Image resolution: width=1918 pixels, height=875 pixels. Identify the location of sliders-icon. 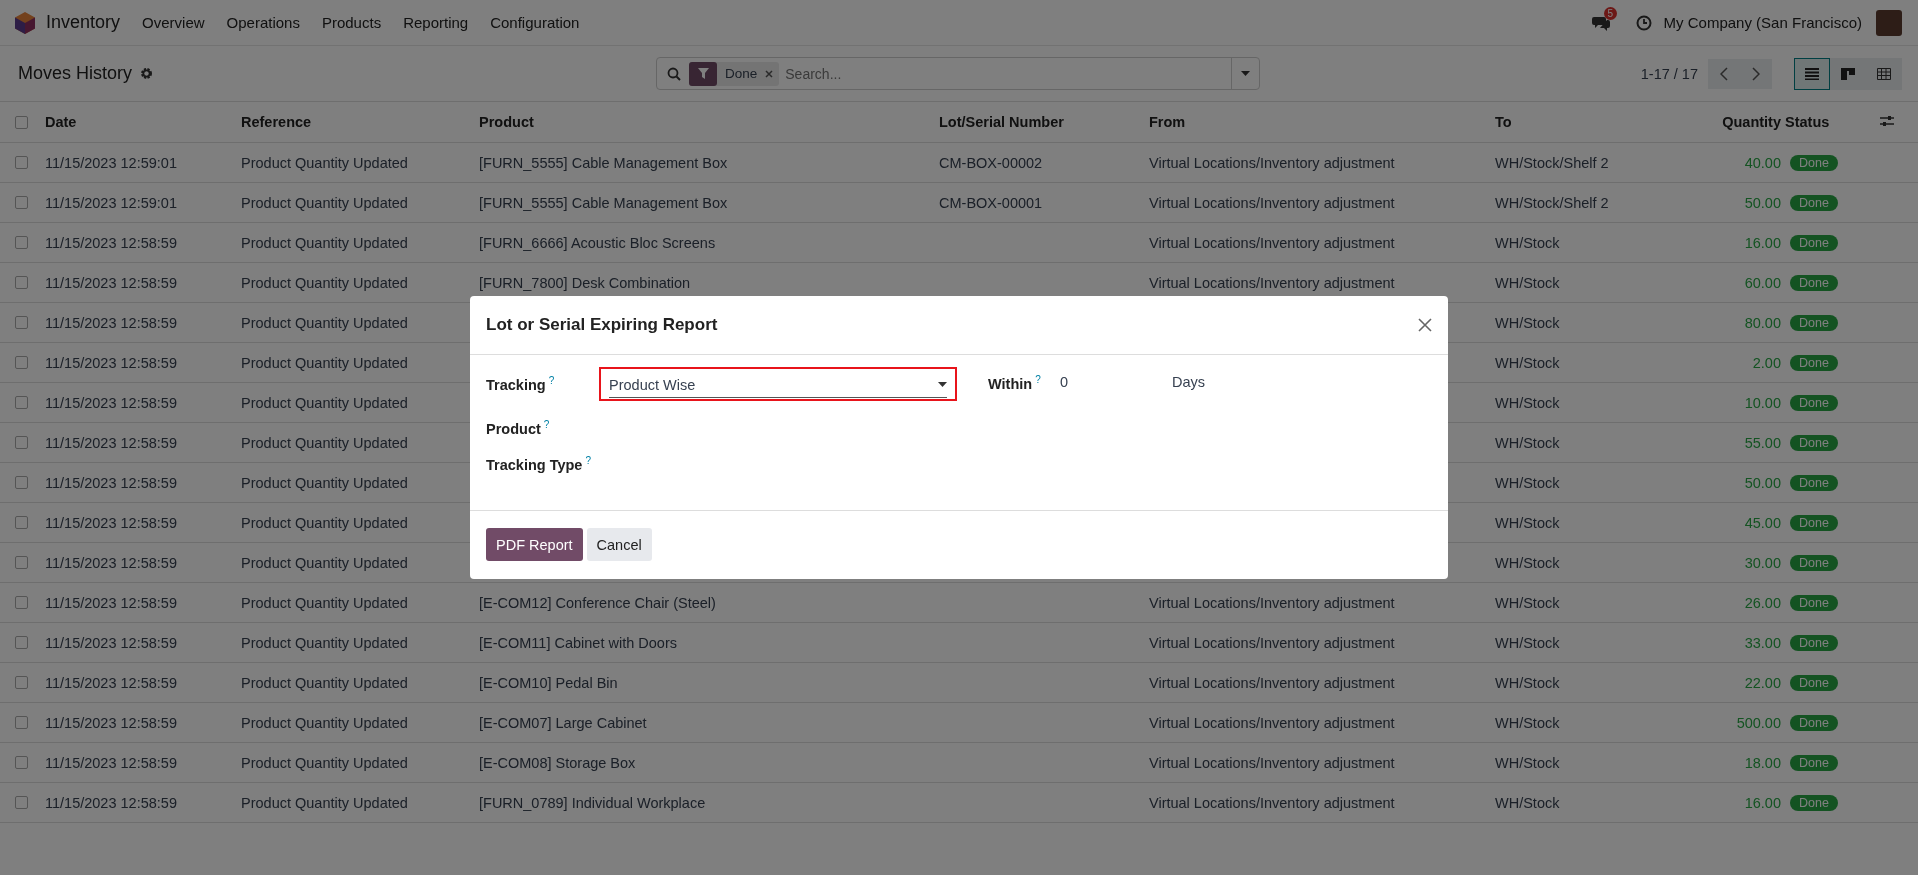
(1887, 121).